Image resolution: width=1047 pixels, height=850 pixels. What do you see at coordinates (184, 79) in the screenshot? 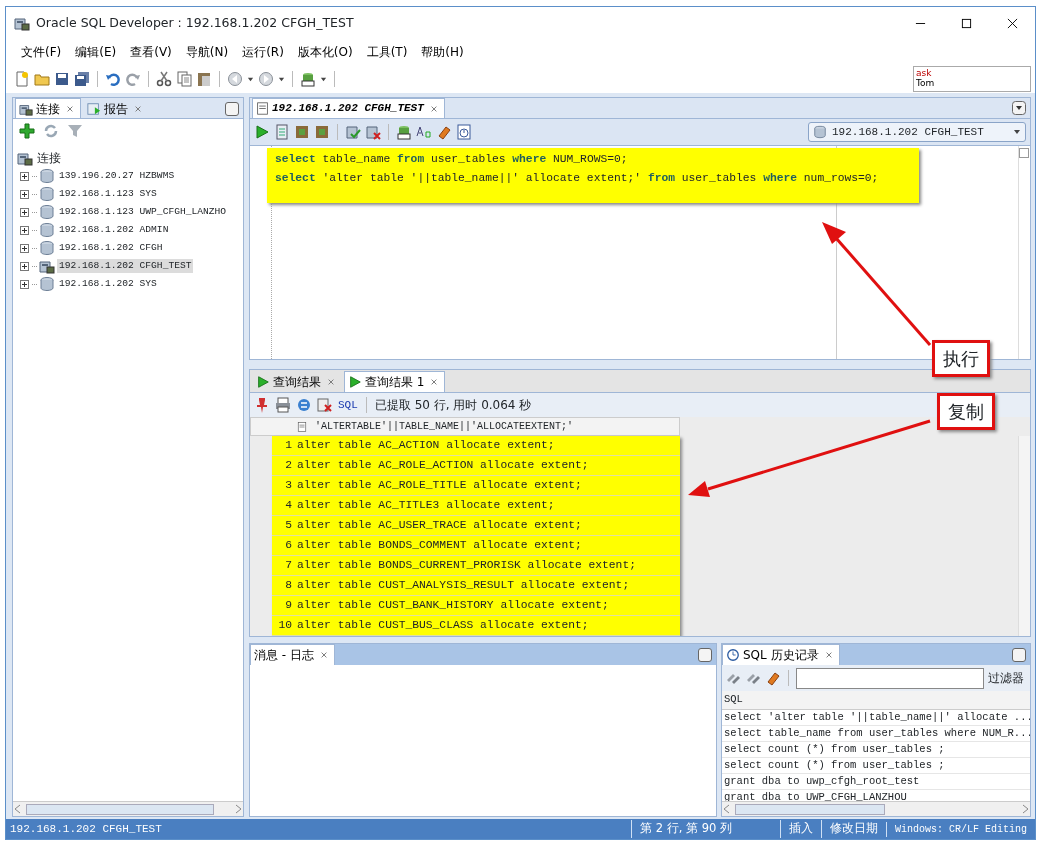
I see `copy-icon` at bounding box center [184, 79].